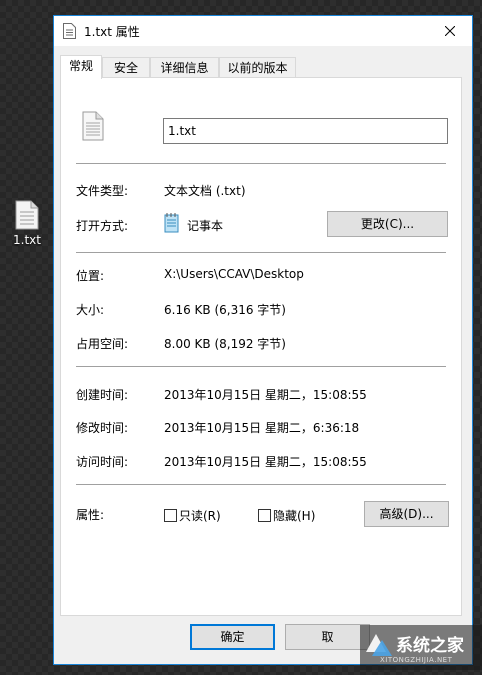 The width and height of the screenshot is (482, 675). Describe the element at coordinates (225, 344) in the screenshot. I see `size-on-disk-value: 8.00 KB (8,192 字节)` at that location.